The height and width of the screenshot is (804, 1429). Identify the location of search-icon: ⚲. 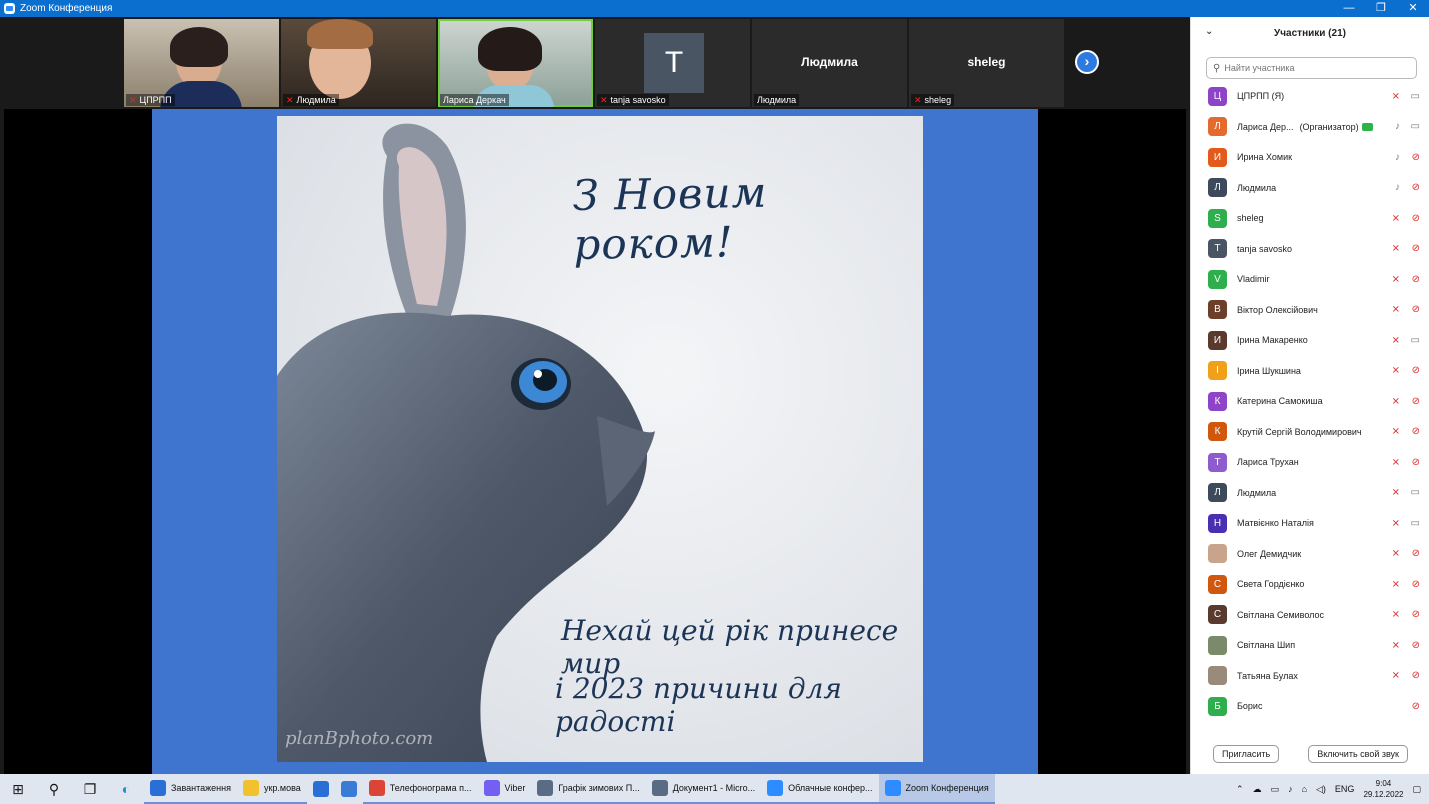
(54, 789).